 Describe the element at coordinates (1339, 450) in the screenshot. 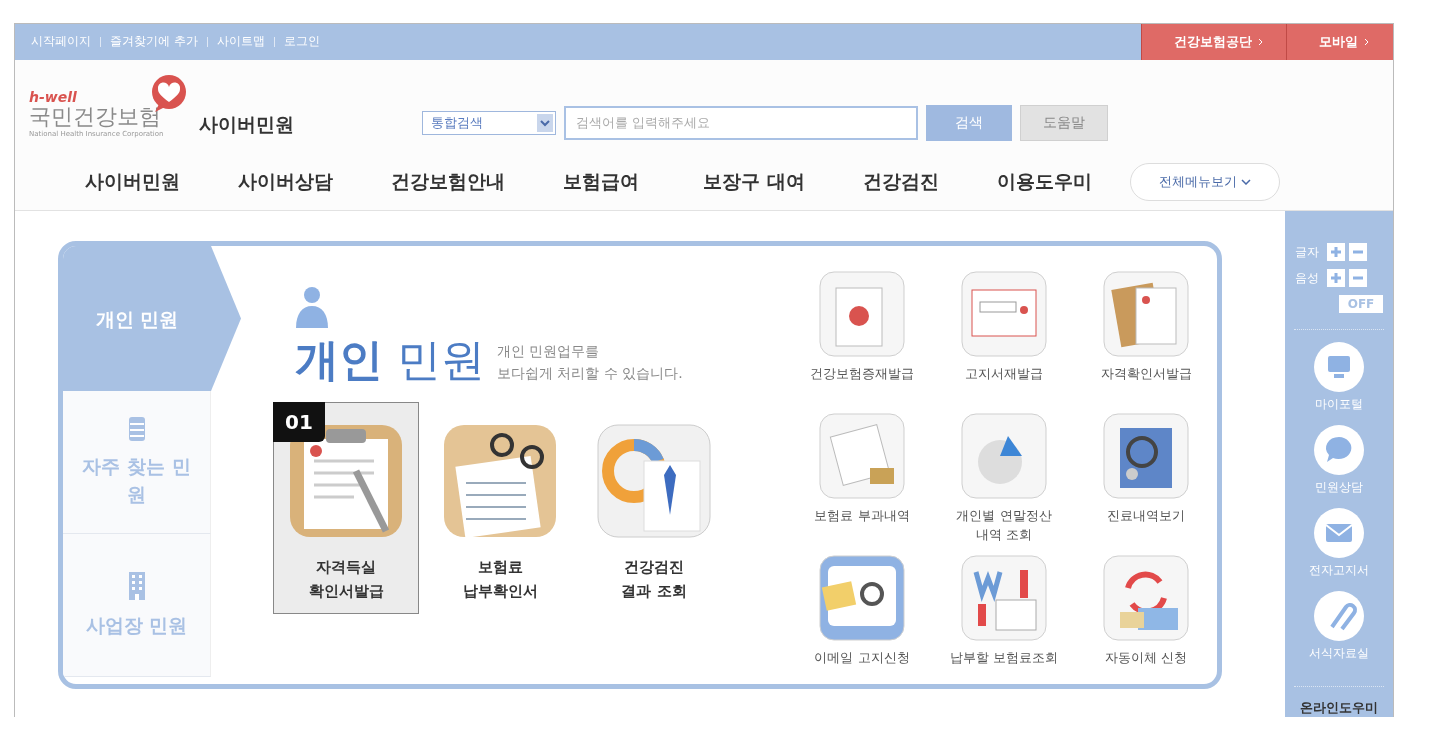

I see `speech-bubble-icon` at that location.